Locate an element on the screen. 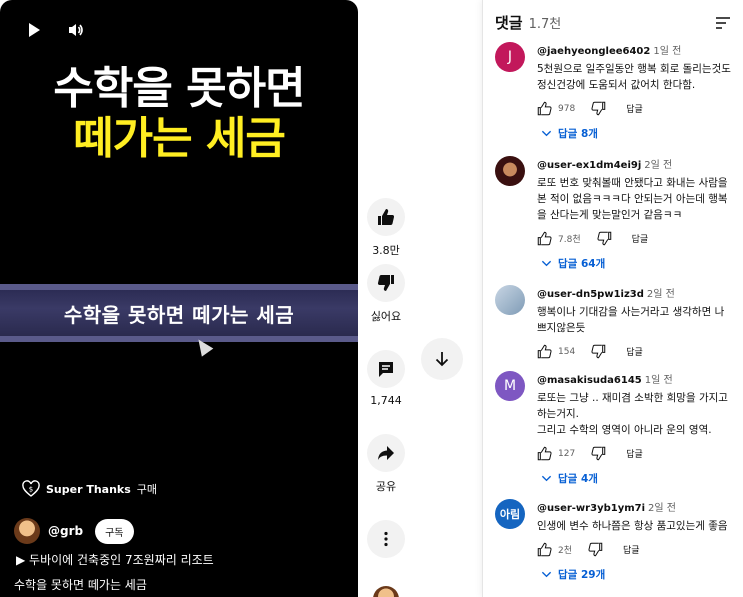  caption-band: 수학을 못하면 떼가는 세금 is located at coordinates (179, 313).